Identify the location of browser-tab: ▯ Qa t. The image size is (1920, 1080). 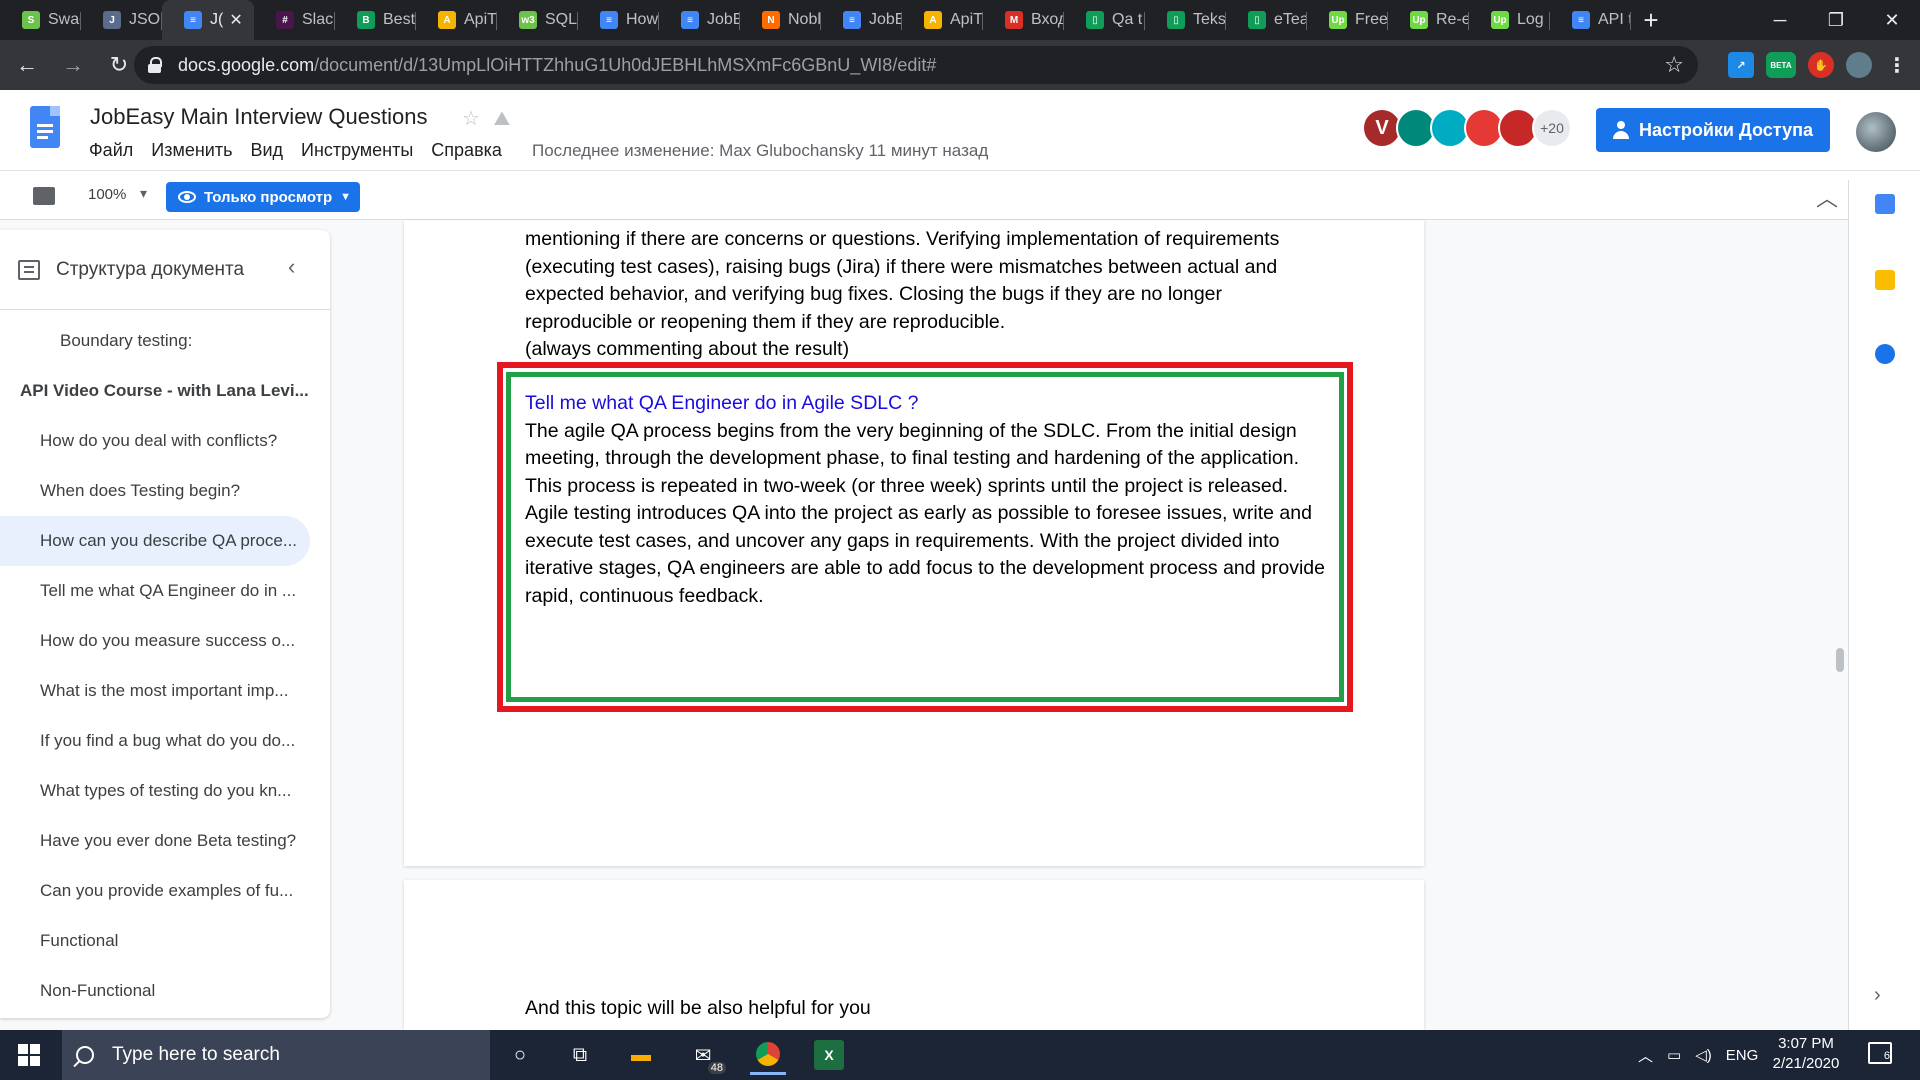
(1104, 20).